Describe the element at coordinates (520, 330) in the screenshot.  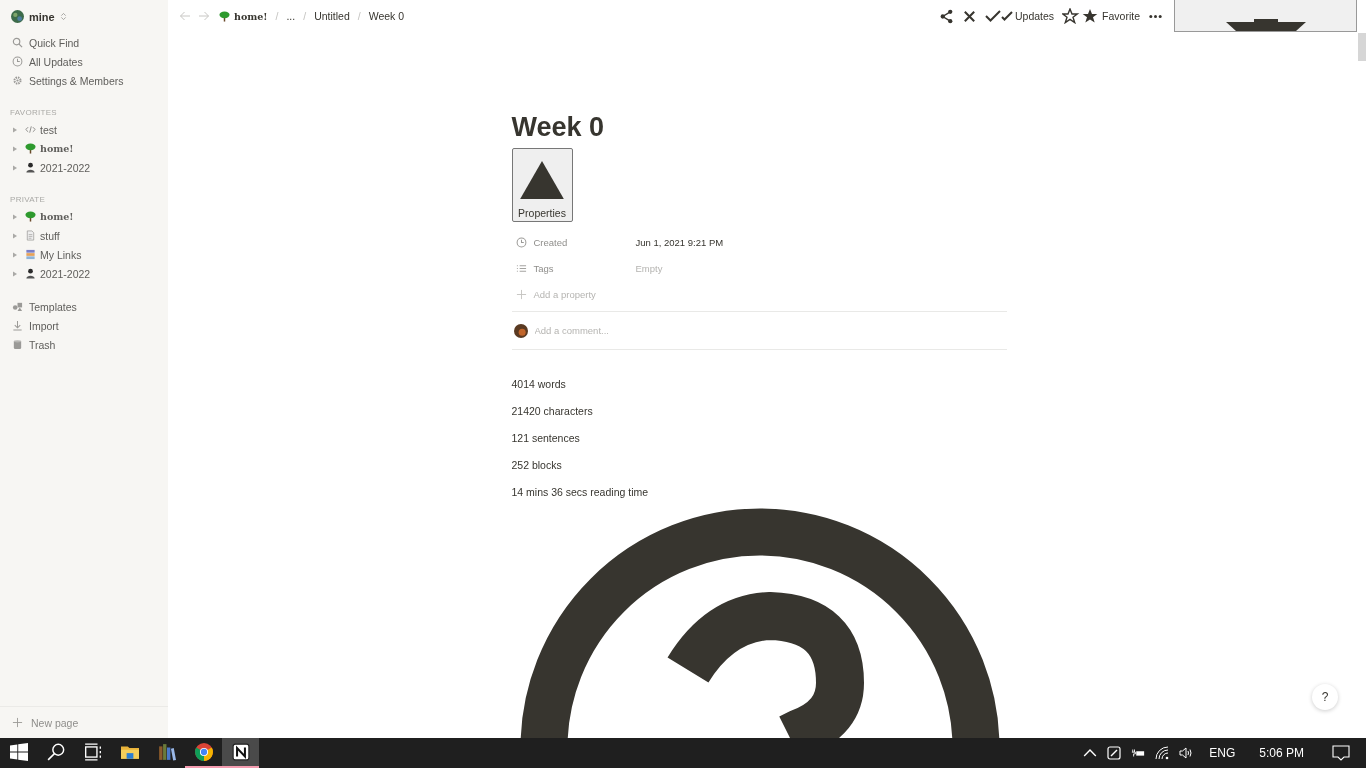
I see `avatar` at that location.